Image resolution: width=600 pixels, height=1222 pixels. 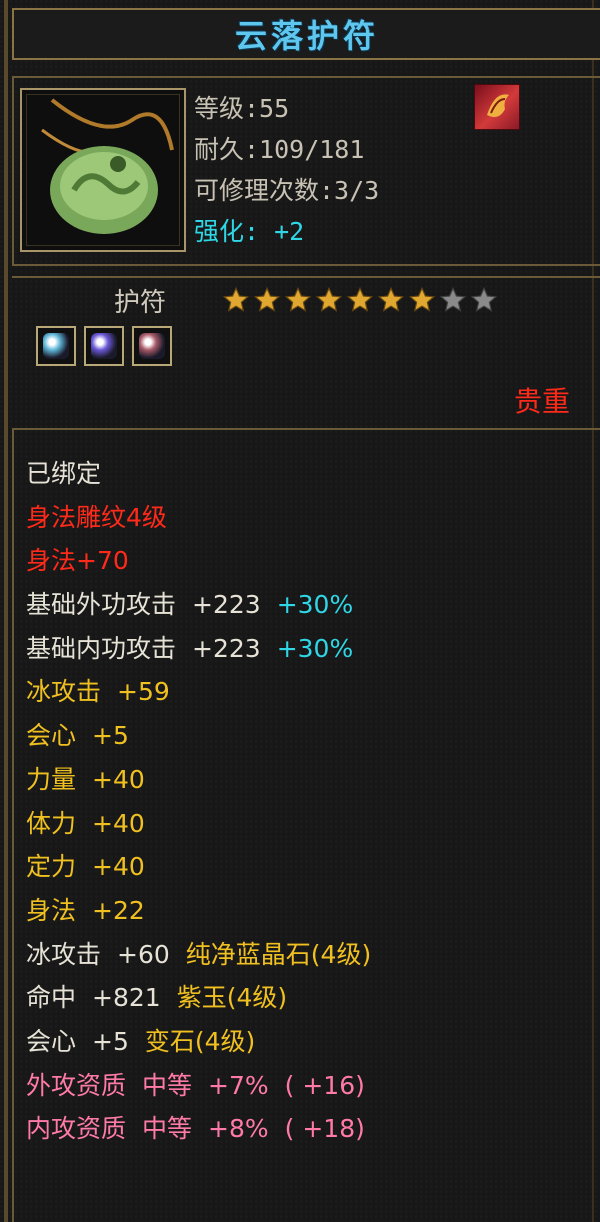 I want to click on attribute-line: 身法+70, so click(x=198, y=561).